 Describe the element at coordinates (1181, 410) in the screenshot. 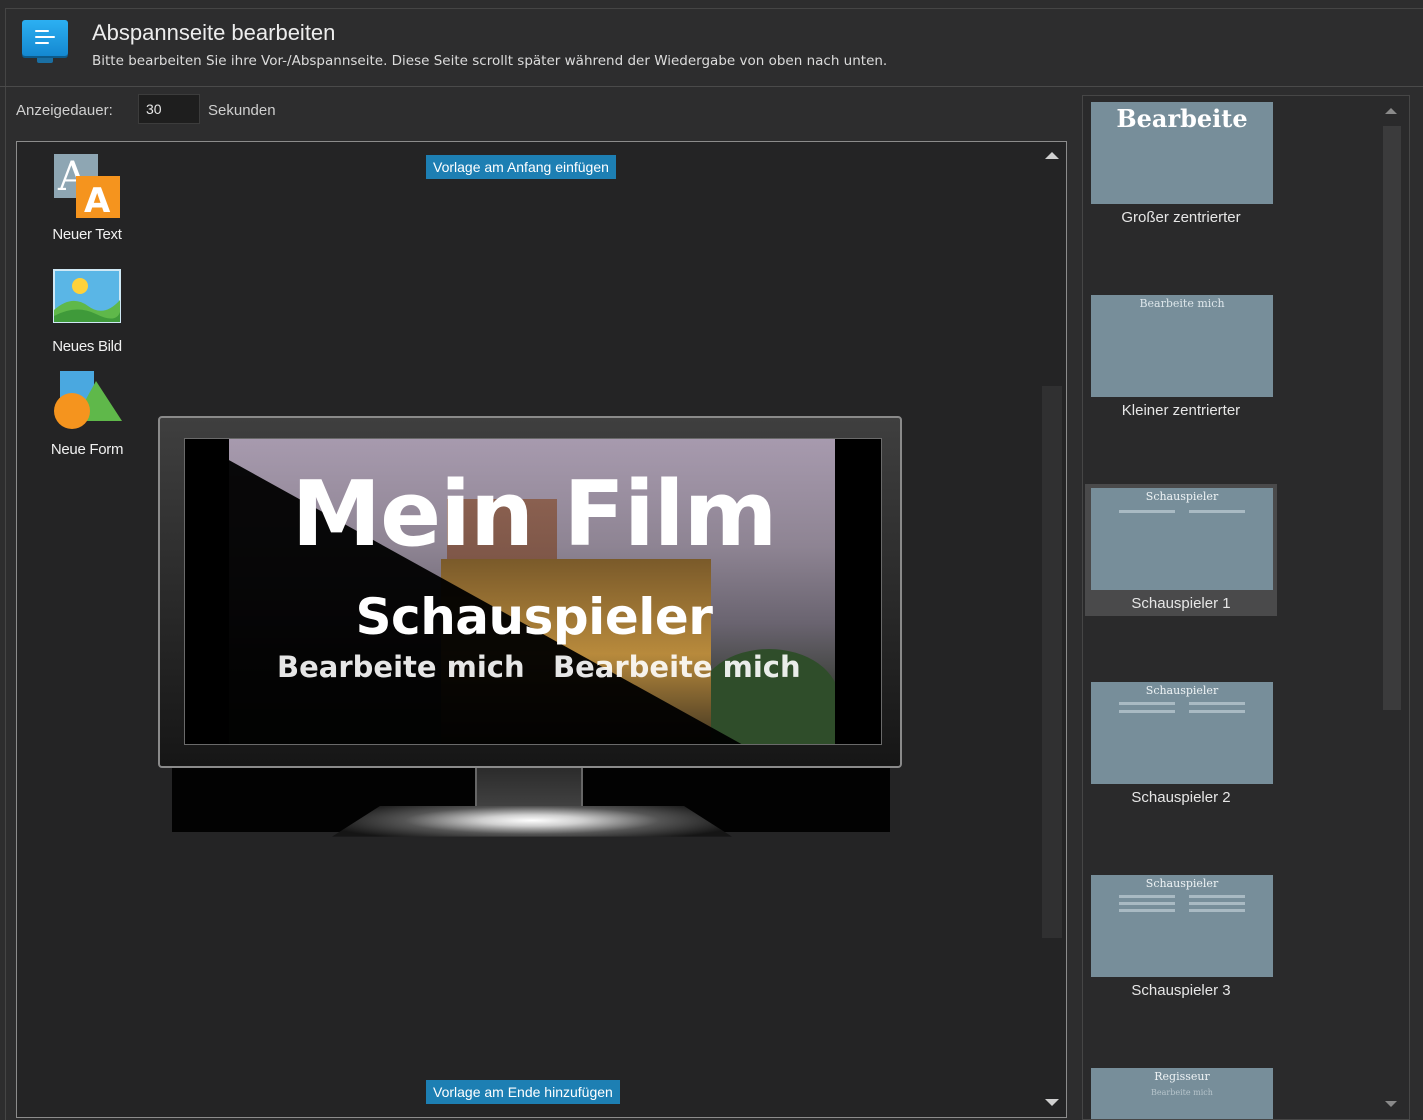

I see `template-caption: Kleiner zentrierter` at that location.